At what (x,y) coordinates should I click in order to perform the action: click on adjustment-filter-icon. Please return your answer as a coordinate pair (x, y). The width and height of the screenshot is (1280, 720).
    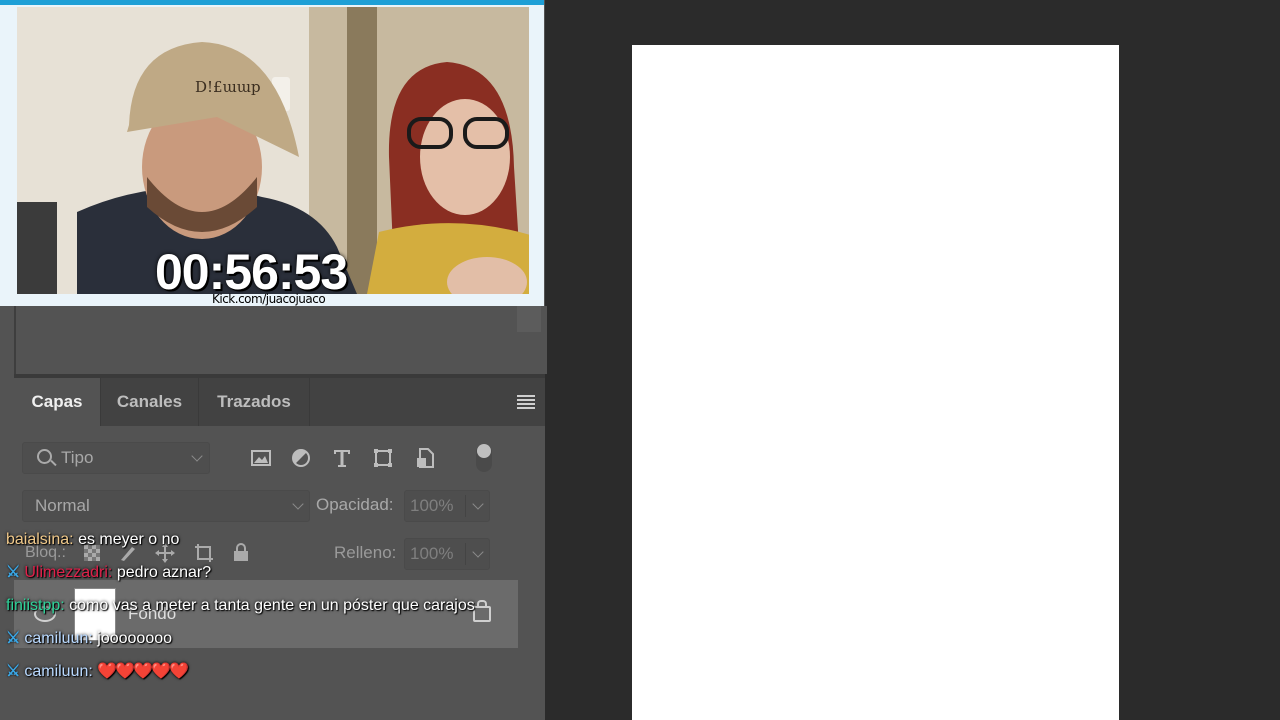
    Looking at the image, I should click on (301, 458).